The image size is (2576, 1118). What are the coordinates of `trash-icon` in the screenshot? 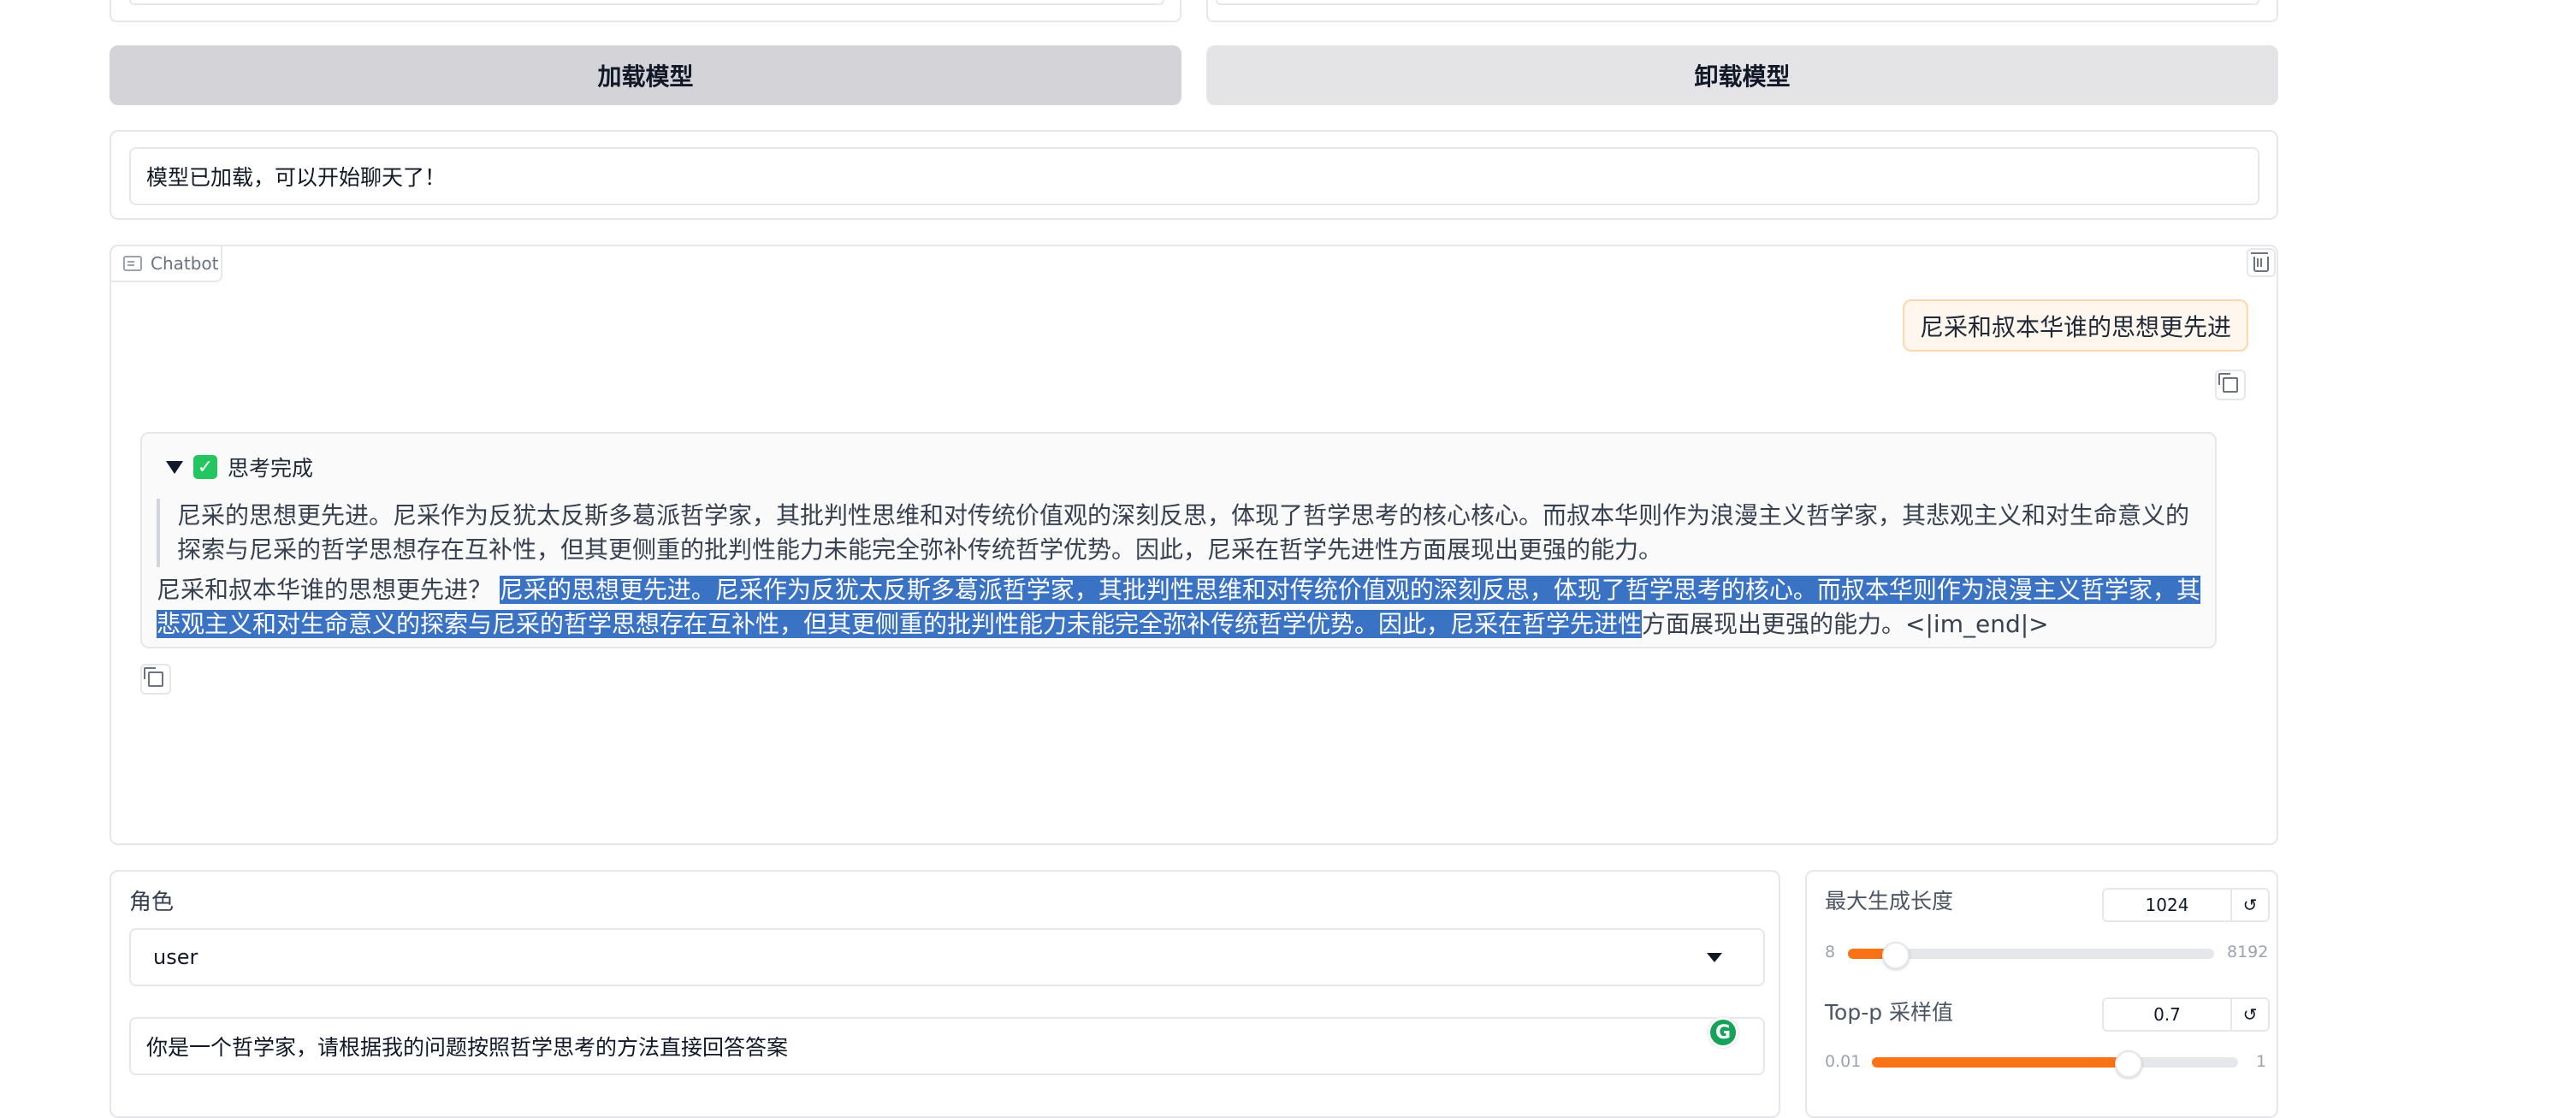 It's located at (2260, 262).